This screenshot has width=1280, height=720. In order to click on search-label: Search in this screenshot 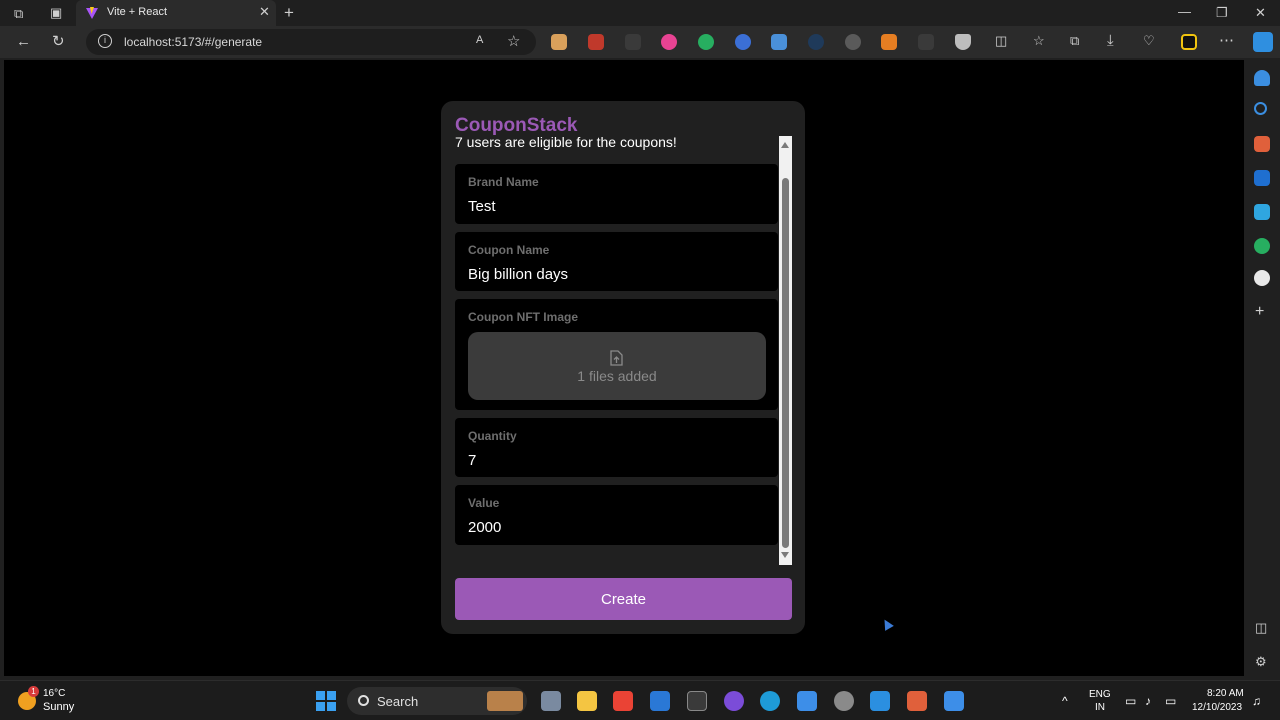, I will do `click(398, 701)`.